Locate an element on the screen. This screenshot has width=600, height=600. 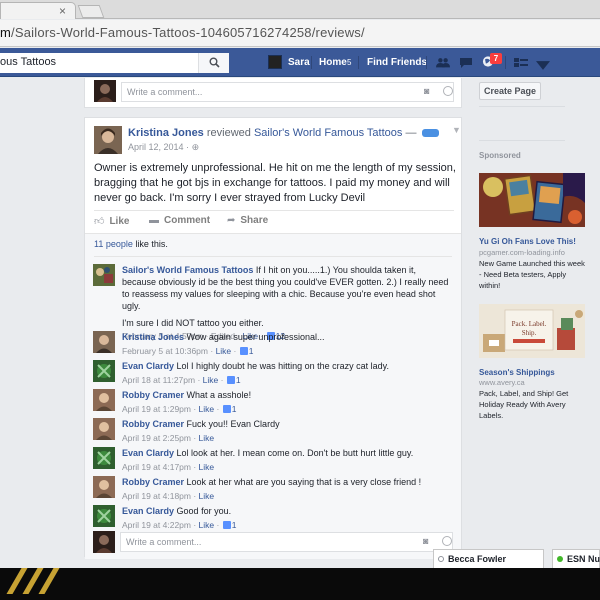
search-input: ous Tattoos is located at coordinates (114, 63).